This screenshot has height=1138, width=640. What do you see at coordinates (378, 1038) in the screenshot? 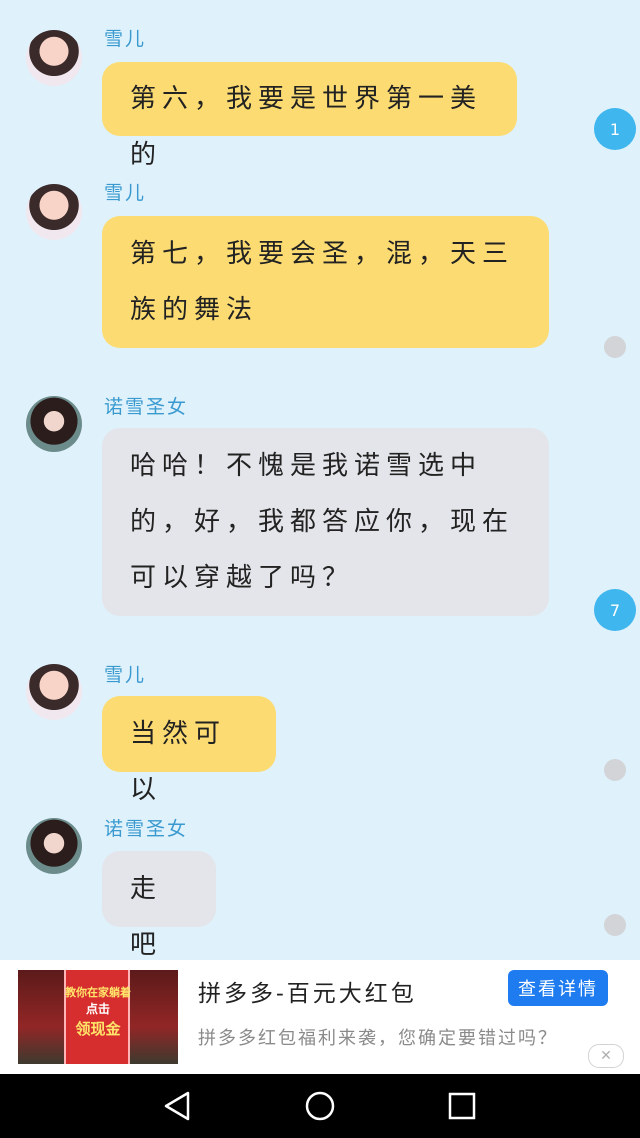
I see `ad-description: 拼多多红包福利来袭，您确定要错过吗？` at bounding box center [378, 1038].